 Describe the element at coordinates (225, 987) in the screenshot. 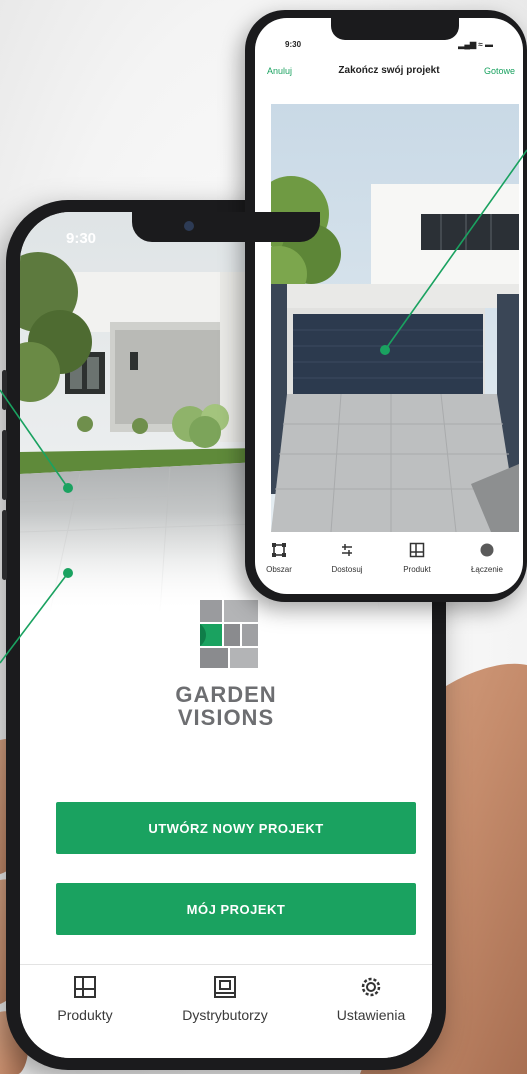

I see `distributors-icon` at that location.